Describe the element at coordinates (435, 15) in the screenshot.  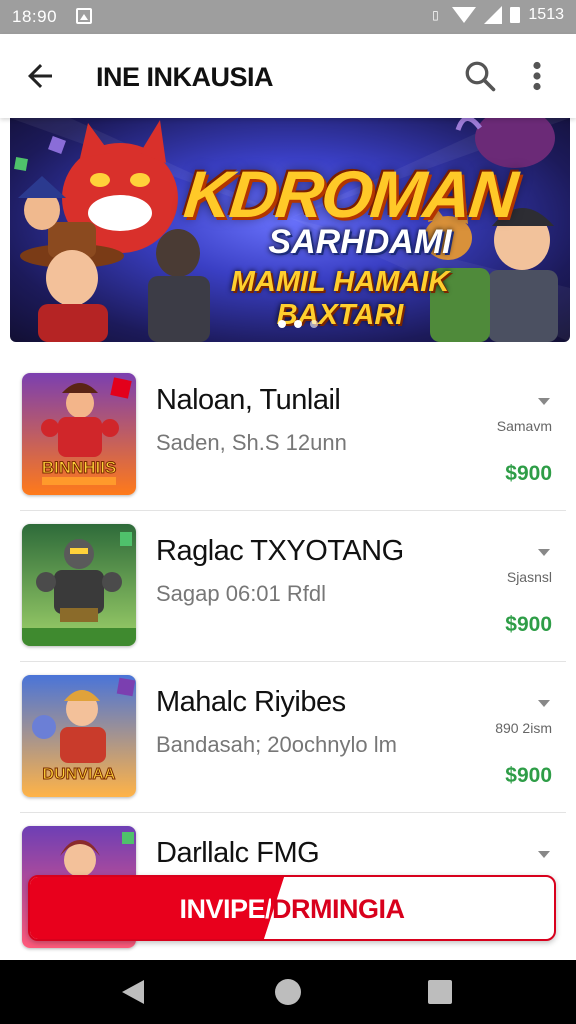
I see `vibrate-icon: ▯` at that location.